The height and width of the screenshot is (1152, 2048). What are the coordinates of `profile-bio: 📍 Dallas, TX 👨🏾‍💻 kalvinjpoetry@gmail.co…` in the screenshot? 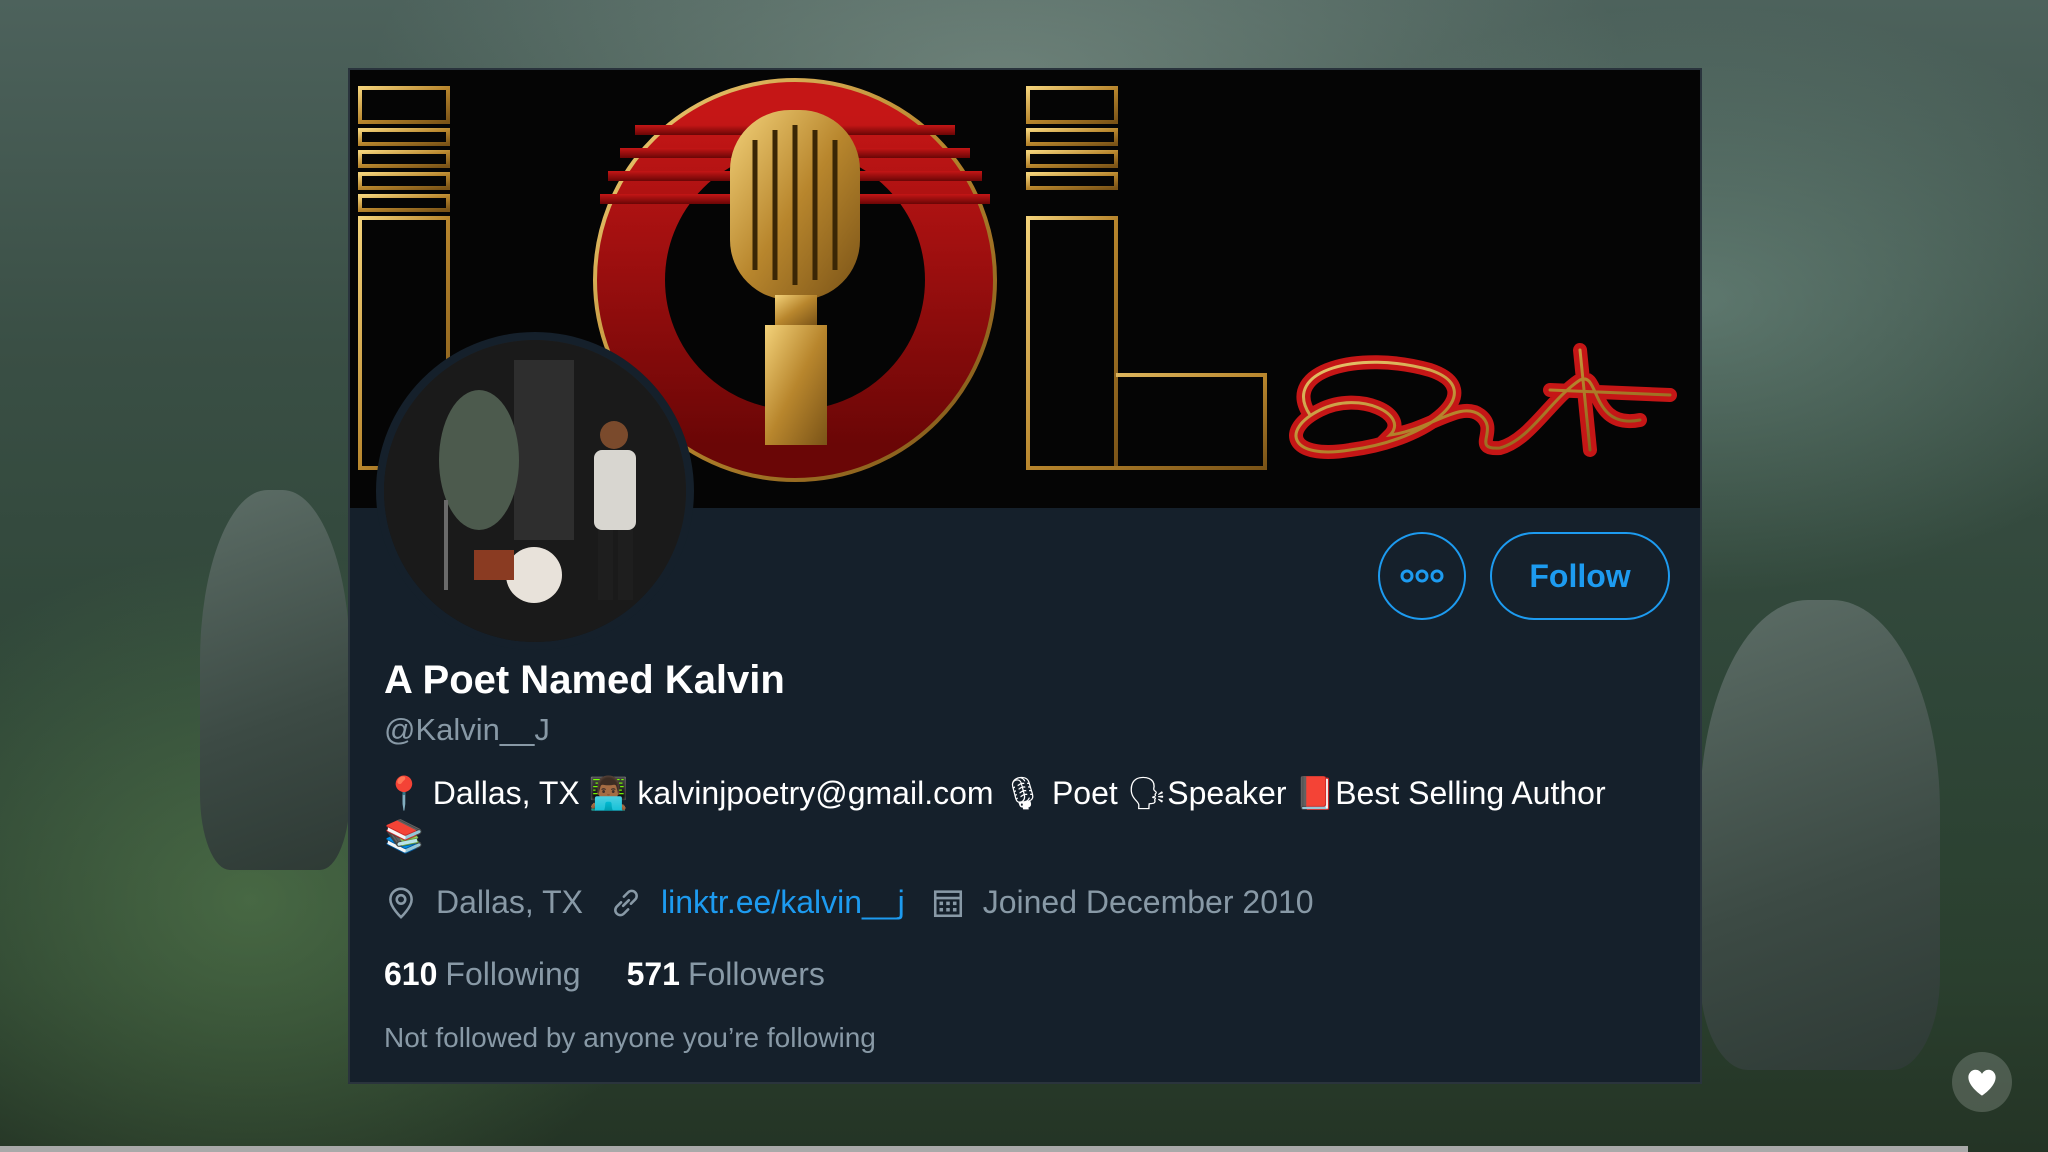 It's located at (995, 814).